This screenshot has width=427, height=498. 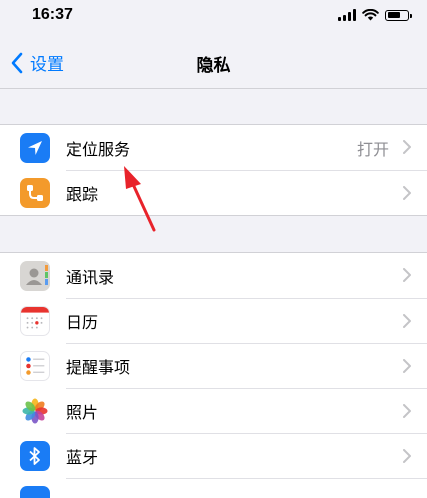 What do you see at coordinates (52, 14) in the screenshot?
I see `status-time: 16:37` at bounding box center [52, 14].